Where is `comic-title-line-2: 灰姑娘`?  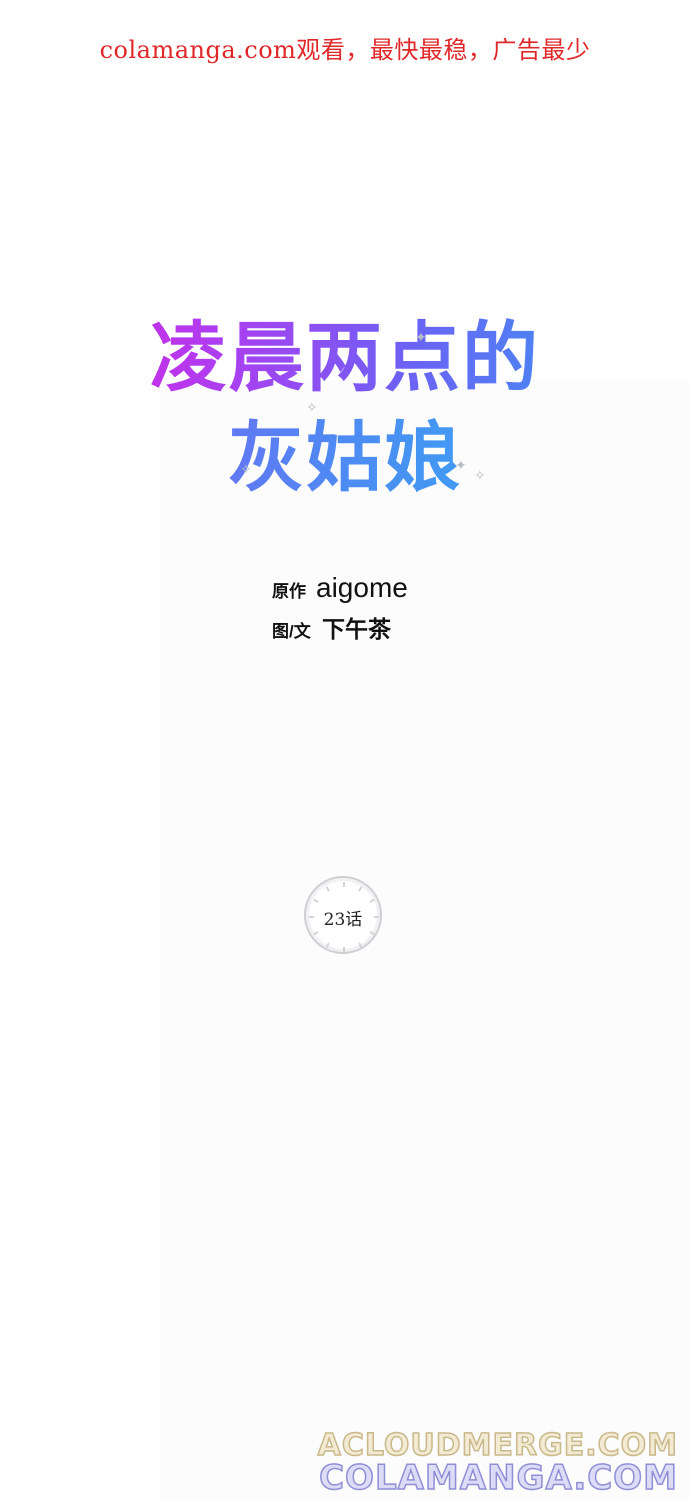
comic-title-line-2: 灰姑娘 is located at coordinates (345, 451).